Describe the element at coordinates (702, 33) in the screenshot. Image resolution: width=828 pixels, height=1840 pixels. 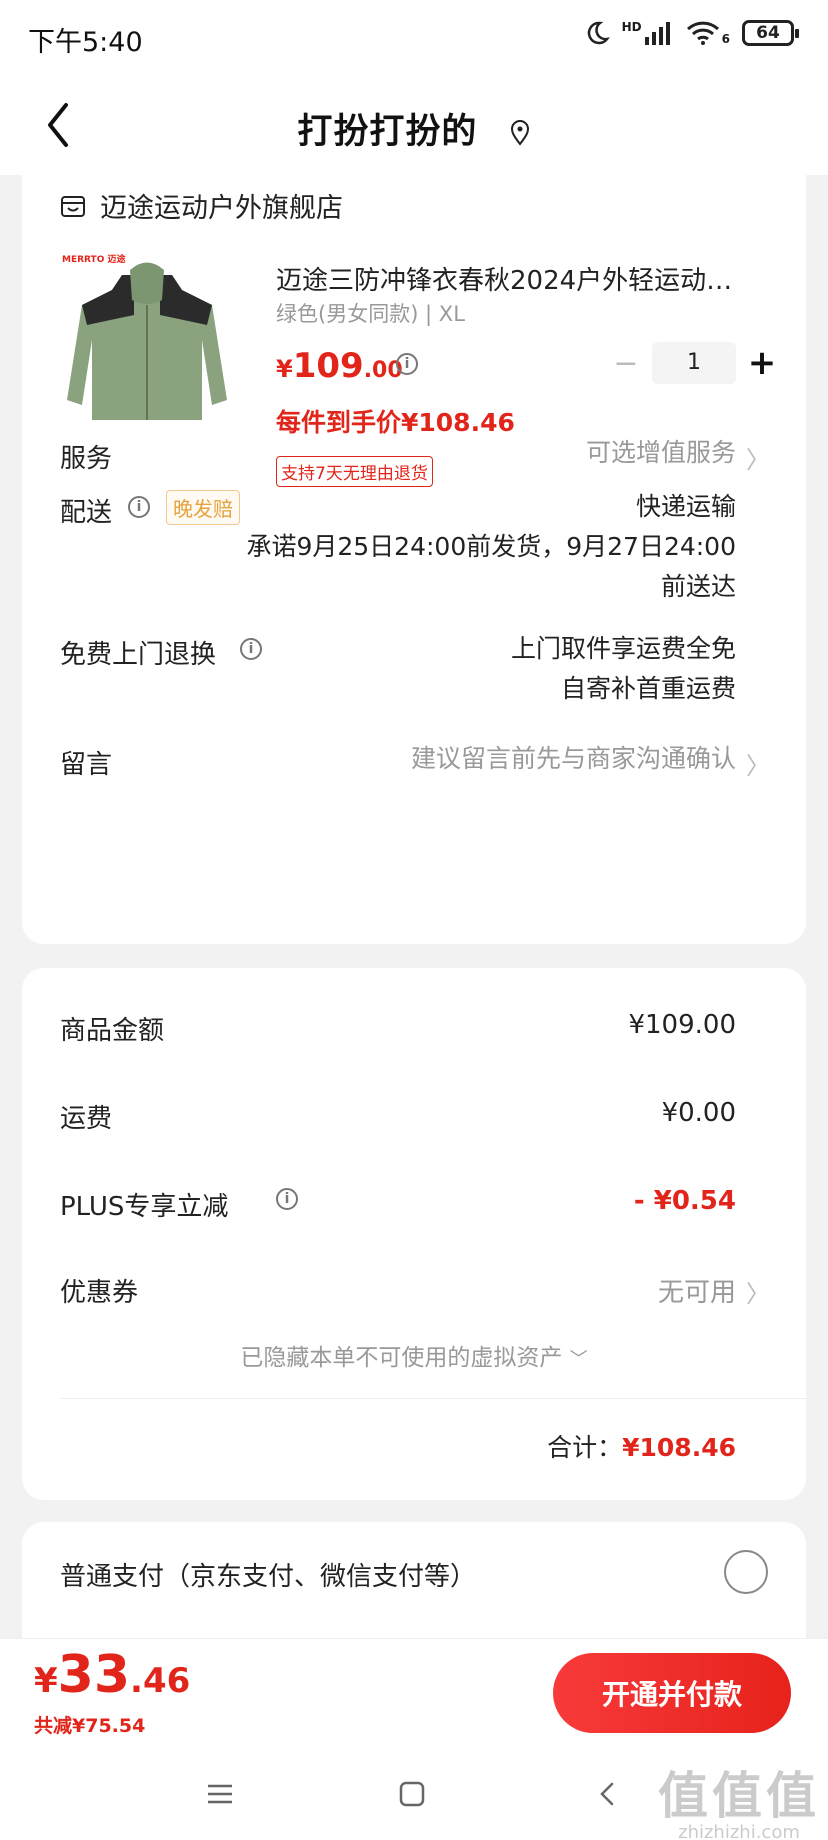
I see `wifi-icon` at that location.